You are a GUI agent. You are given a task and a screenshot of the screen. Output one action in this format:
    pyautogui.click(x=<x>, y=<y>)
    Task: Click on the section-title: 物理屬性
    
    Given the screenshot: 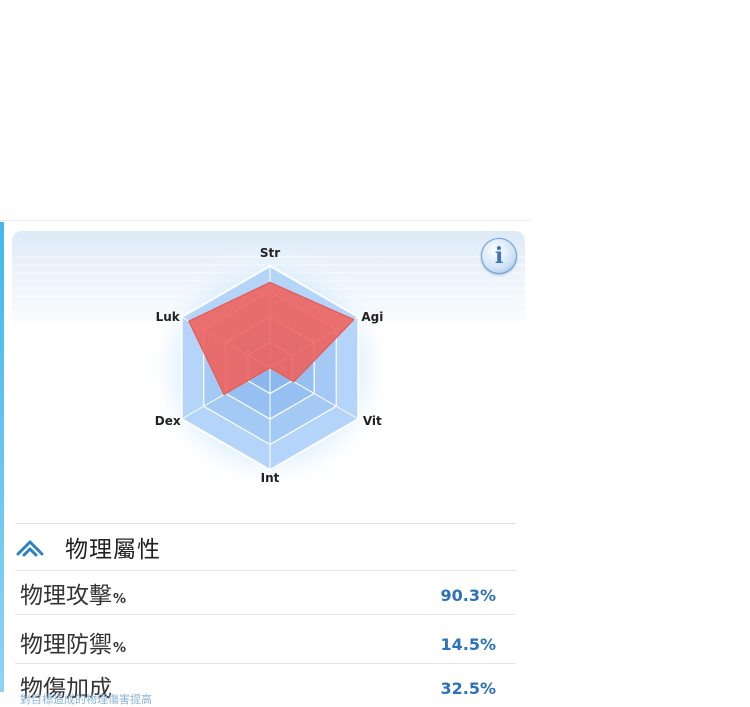 What is the action you would take?
    pyautogui.click(x=113, y=550)
    